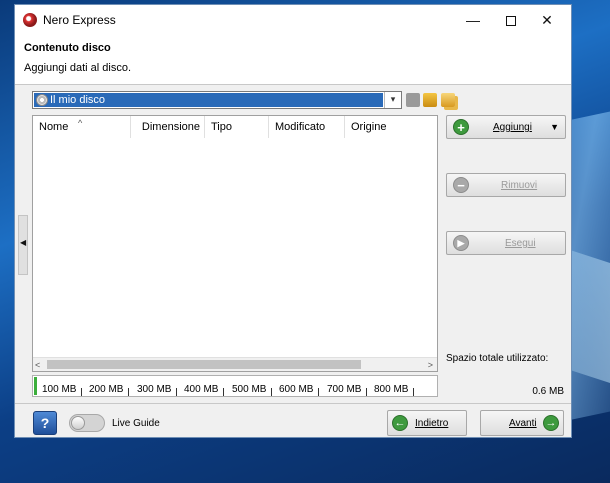  I want to click on new-folder-icon, so click(430, 100).